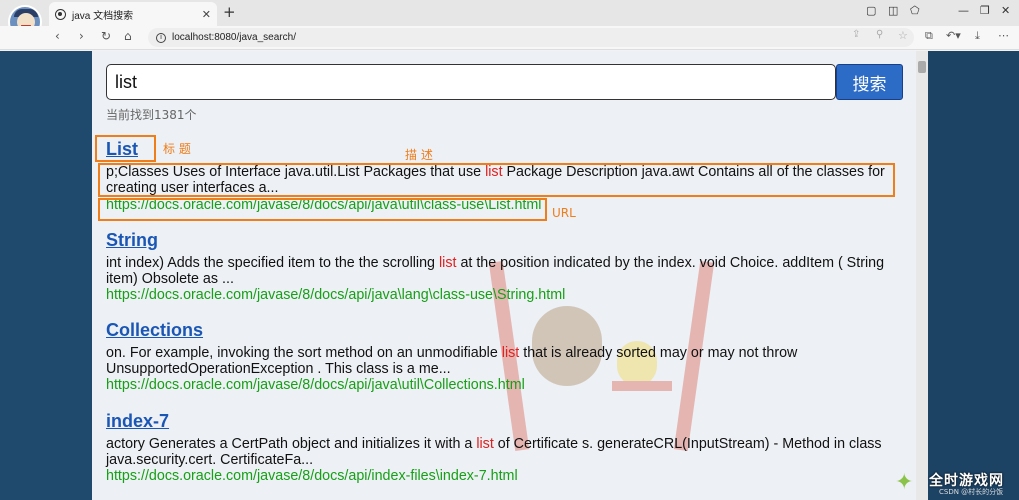 Image resolution: width=1019 pixels, height=500 pixels. Describe the element at coordinates (1003, 35) in the screenshot. I see `more-menu-icon: ⋯` at that location.